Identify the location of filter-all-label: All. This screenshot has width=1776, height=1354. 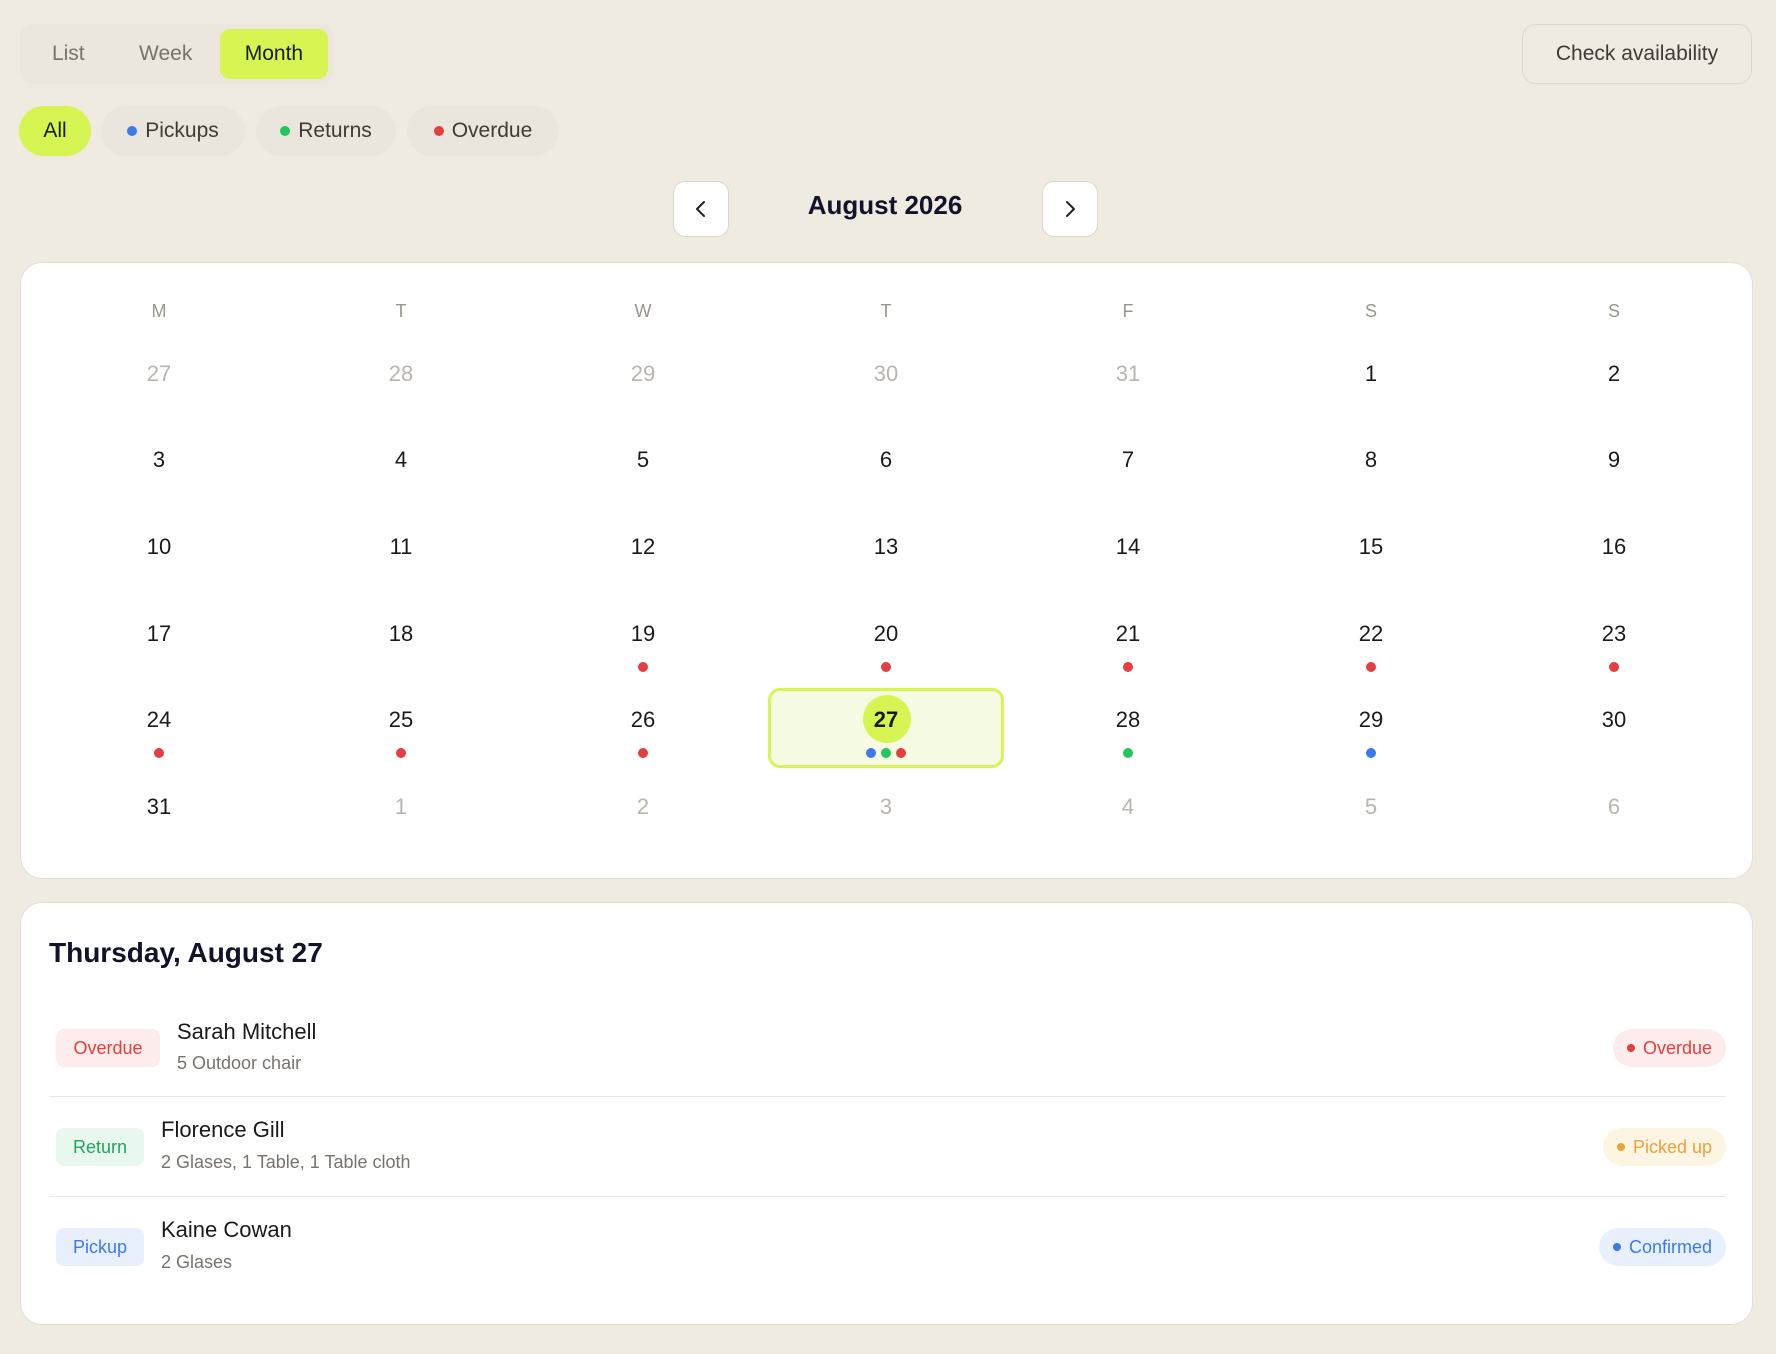
(55, 130).